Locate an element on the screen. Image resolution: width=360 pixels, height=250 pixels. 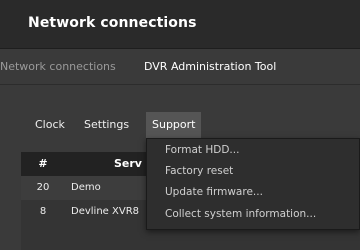
menu-item-factory-reset: Factory reset is located at coordinates (199, 171).